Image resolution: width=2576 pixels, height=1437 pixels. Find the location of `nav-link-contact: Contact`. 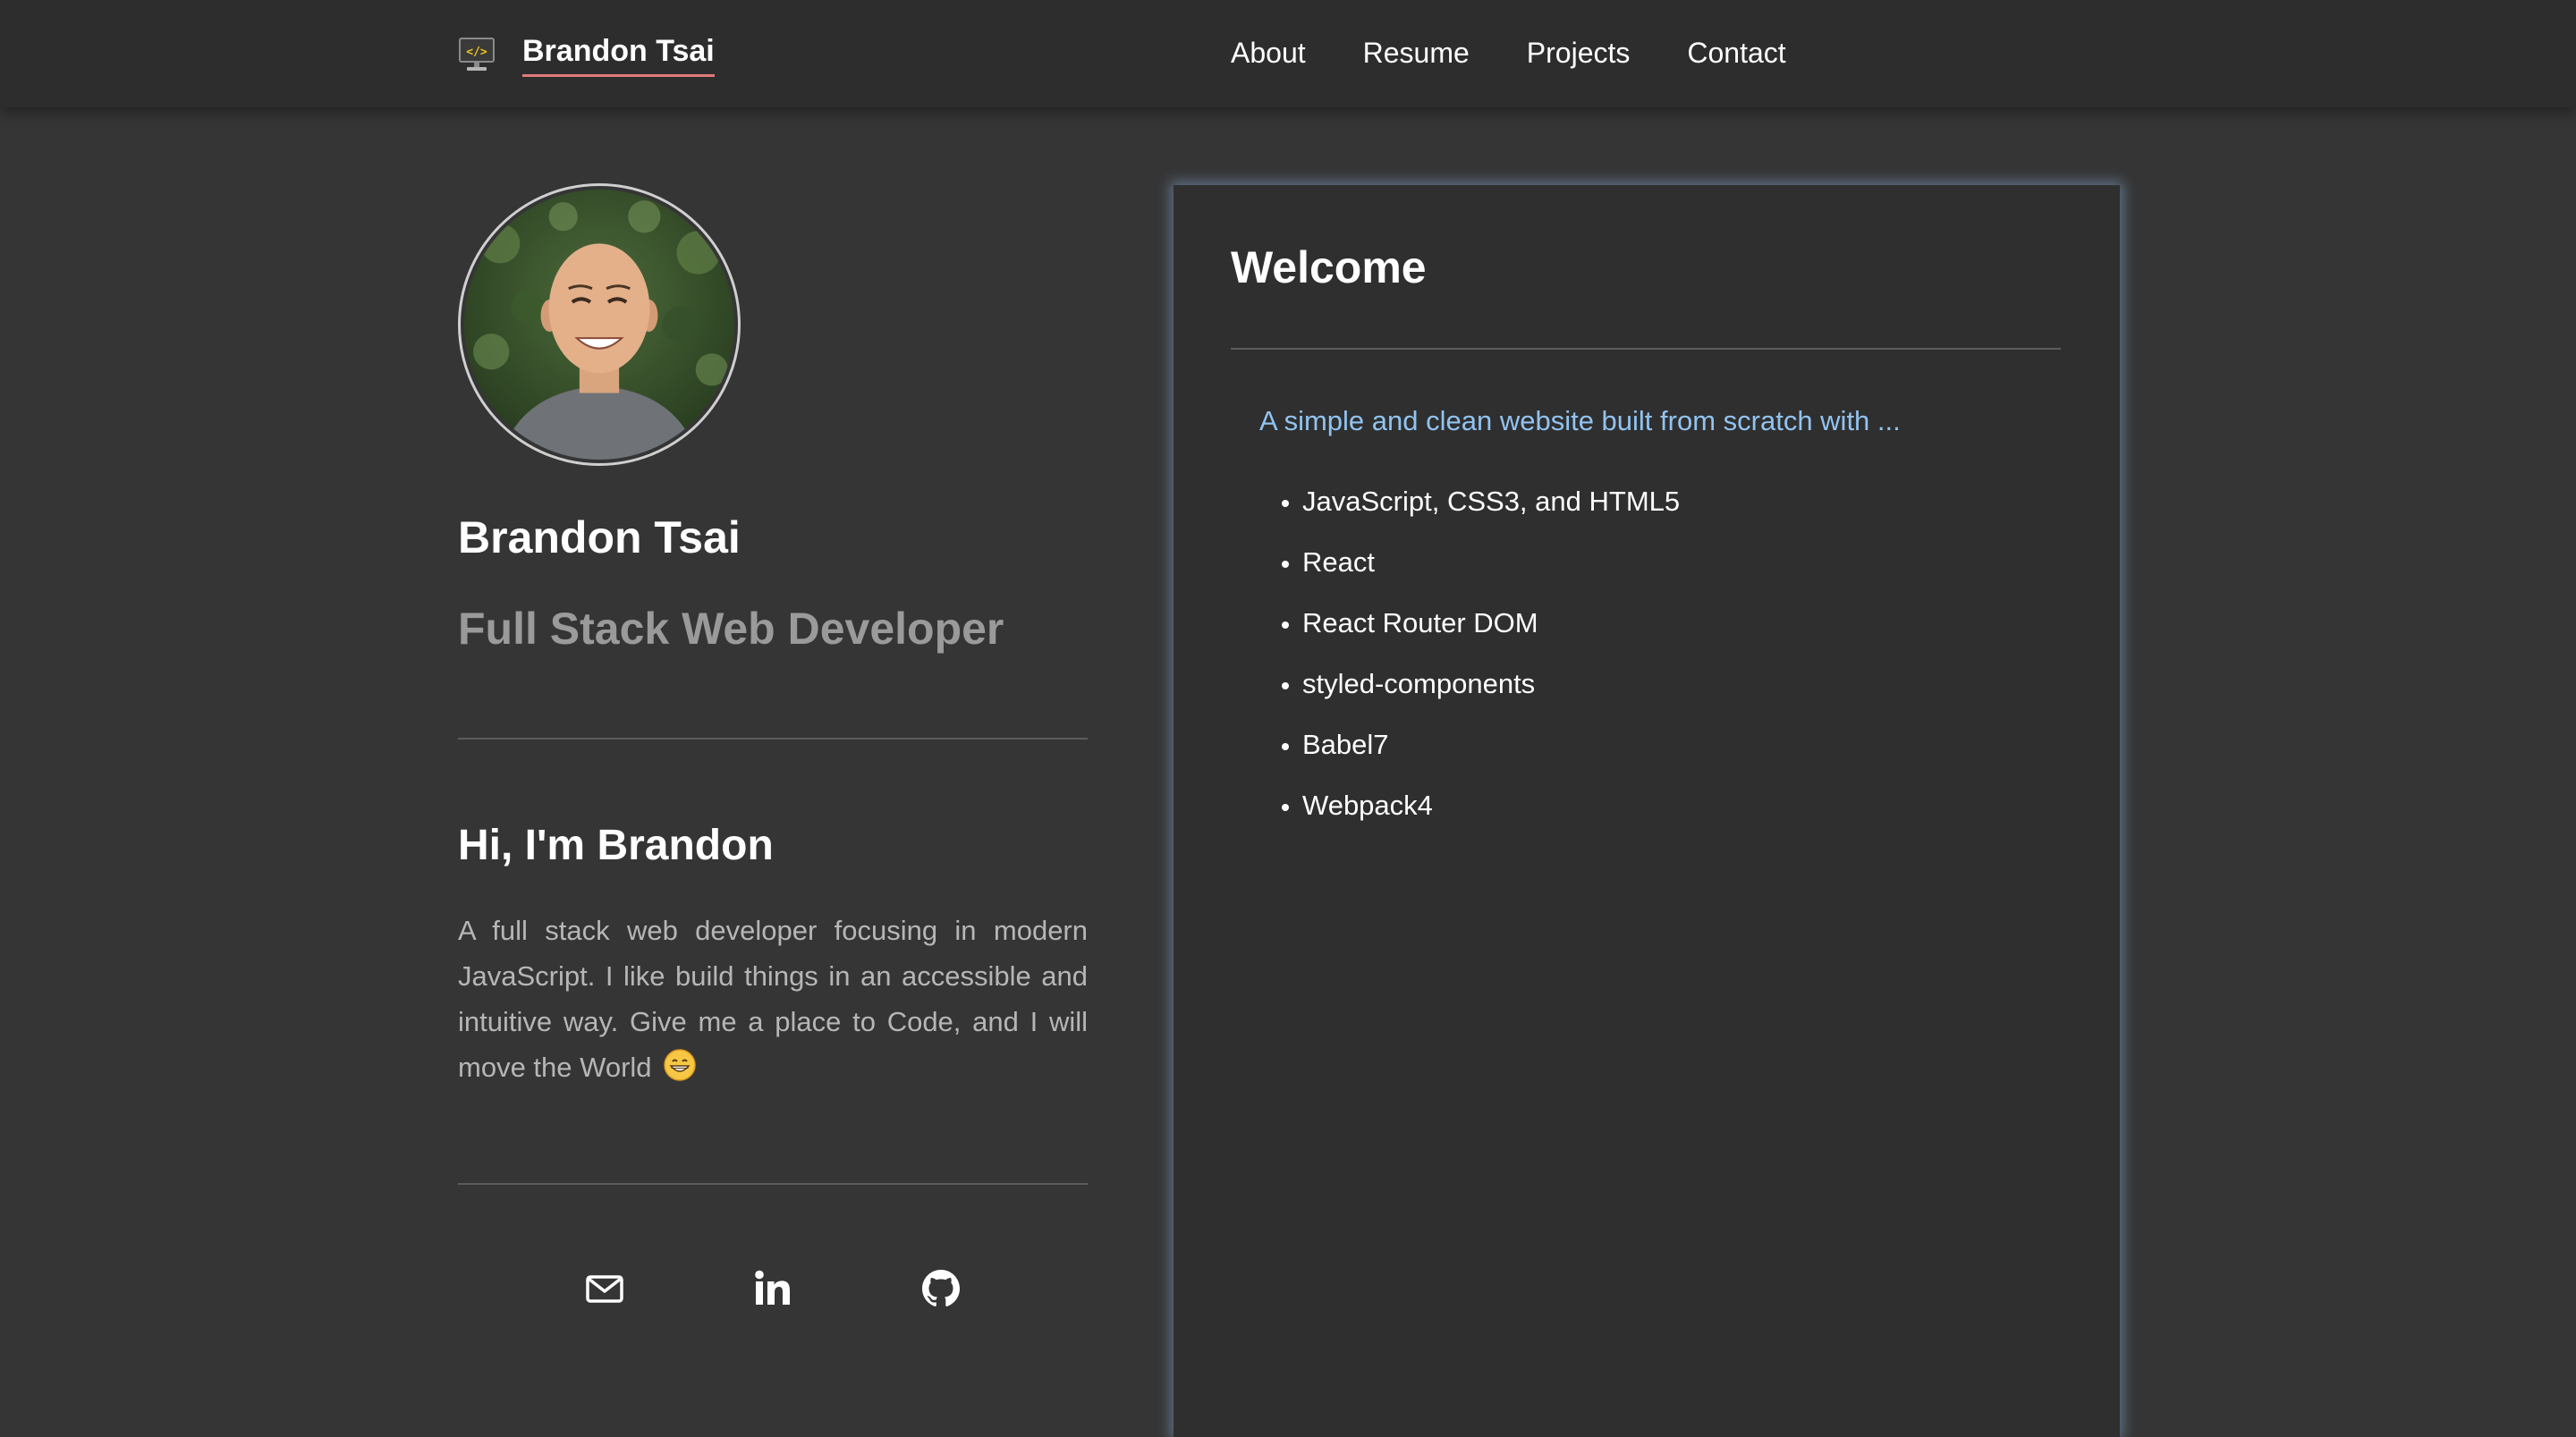

nav-link-contact: Contact is located at coordinates (1736, 53).